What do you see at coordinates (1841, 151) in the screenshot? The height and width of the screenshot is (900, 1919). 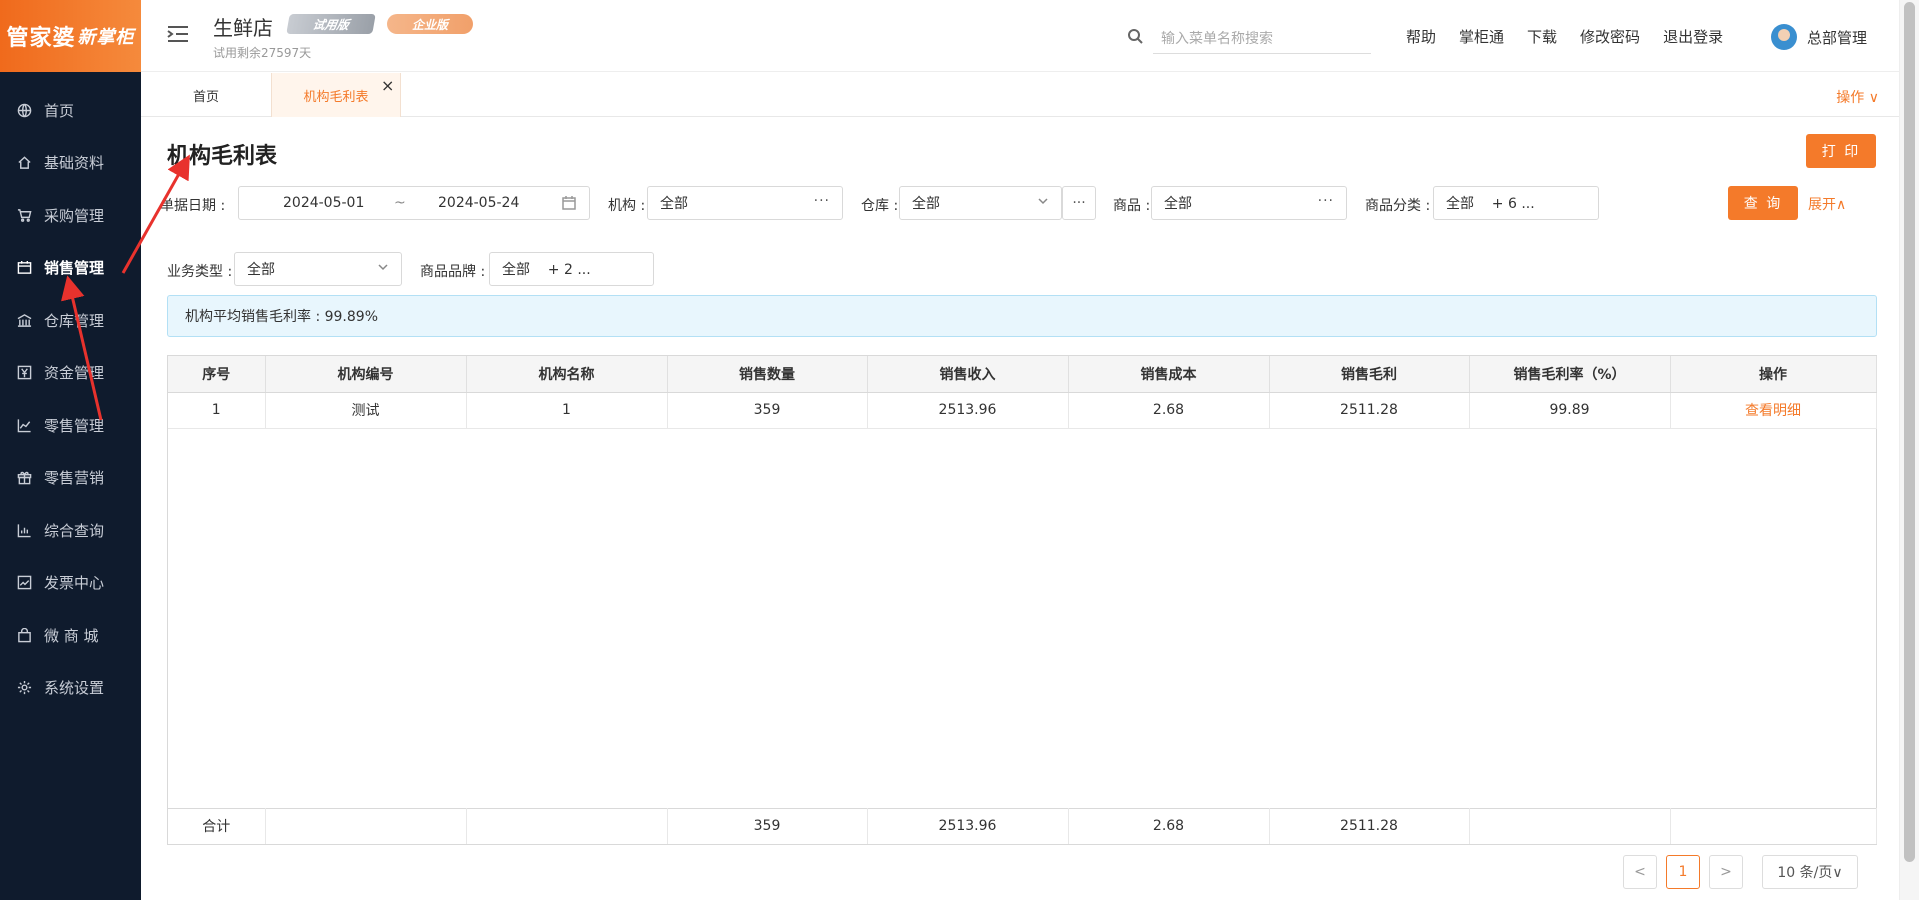 I see `print-button: 打 印` at bounding box center [1841, 151].